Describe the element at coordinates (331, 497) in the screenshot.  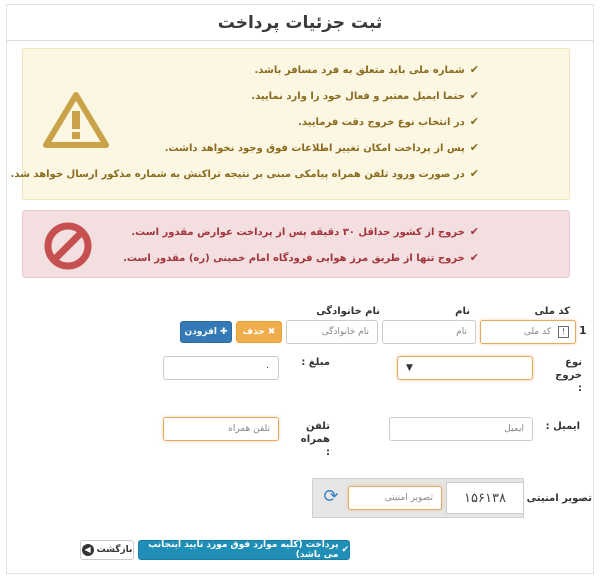
I see `refresh-icon: ⟳` at that location.